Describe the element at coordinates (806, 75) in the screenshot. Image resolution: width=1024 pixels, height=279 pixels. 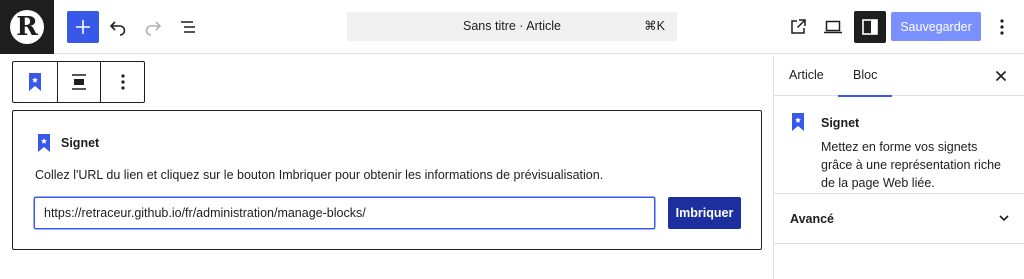
I see `tab-article: Article` at that location.